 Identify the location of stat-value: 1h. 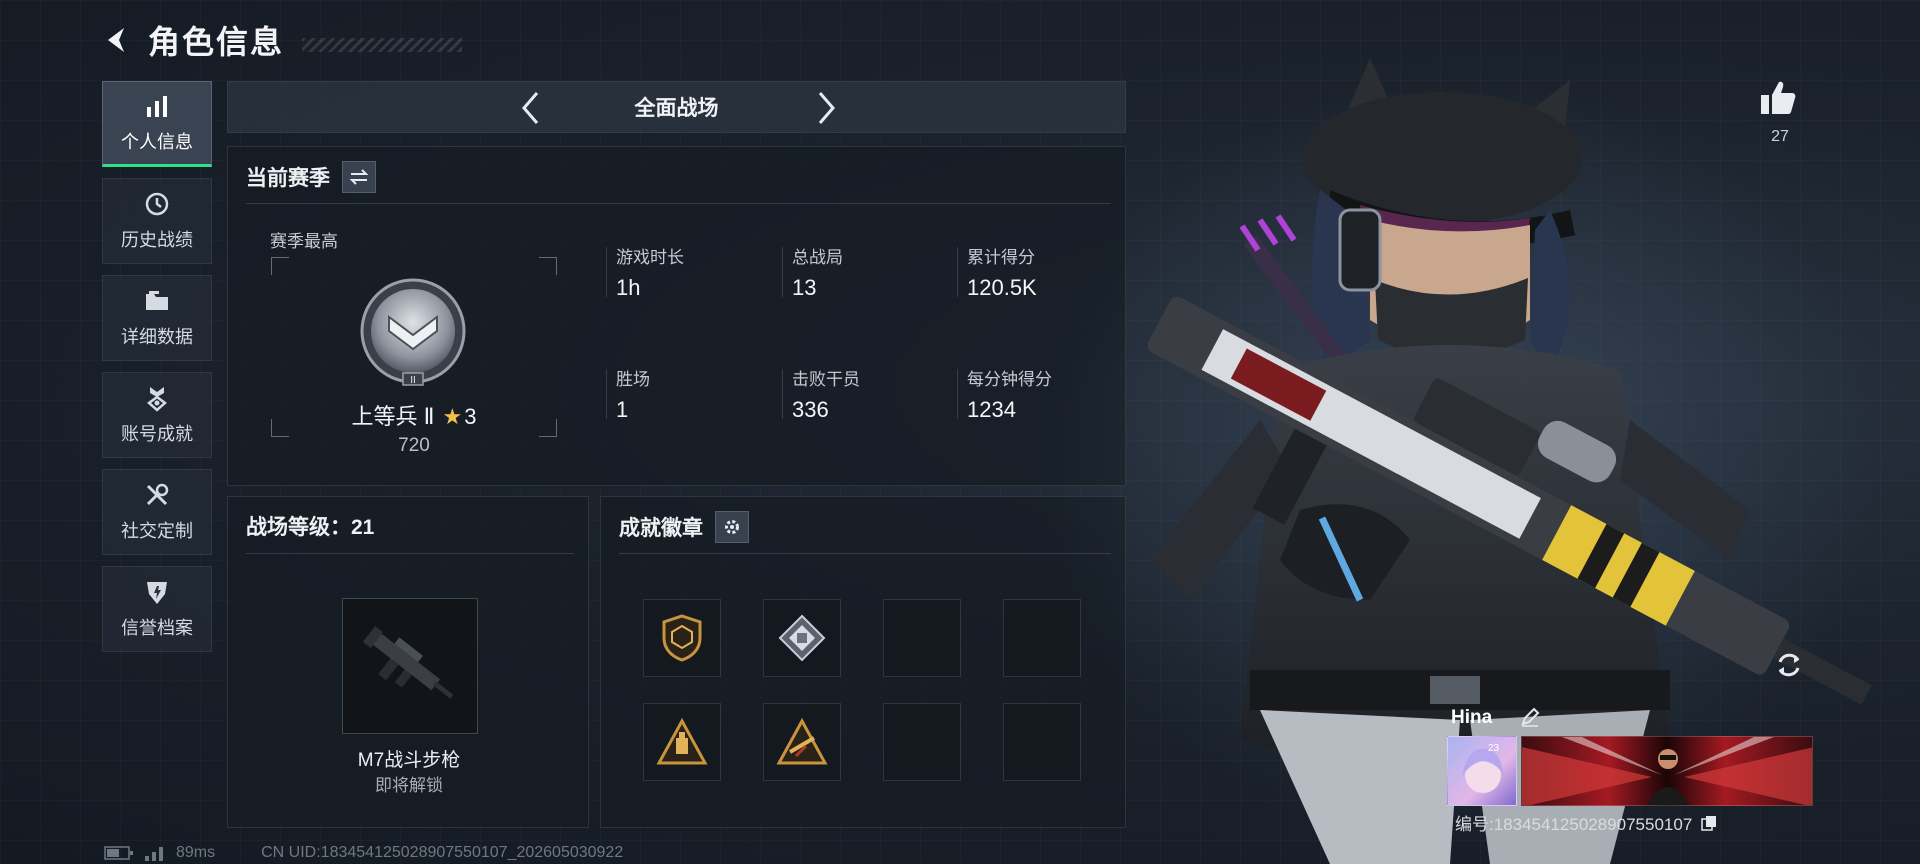
(628, 287).